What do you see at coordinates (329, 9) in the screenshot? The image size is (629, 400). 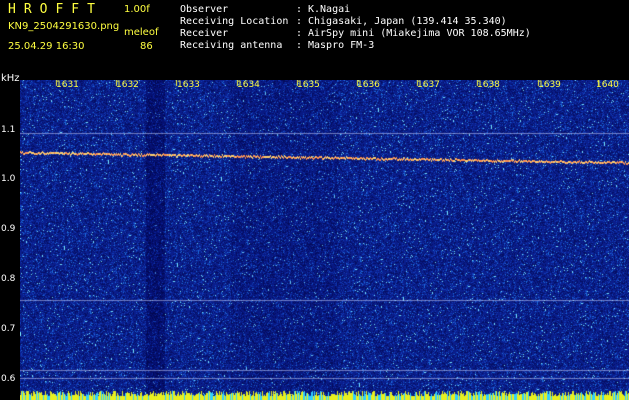 I see `observer-value: K.Nagai` at bounding box center [329, 9].